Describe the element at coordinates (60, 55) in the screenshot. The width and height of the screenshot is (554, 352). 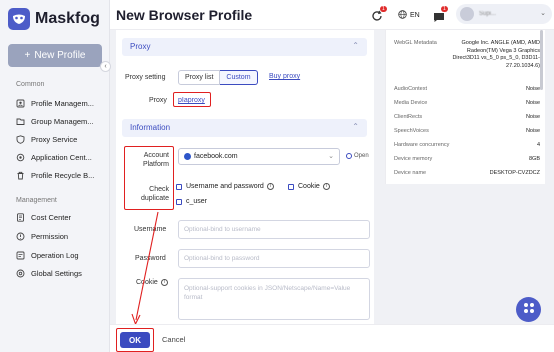
I see `new-profile-label: New Profile` at that location.